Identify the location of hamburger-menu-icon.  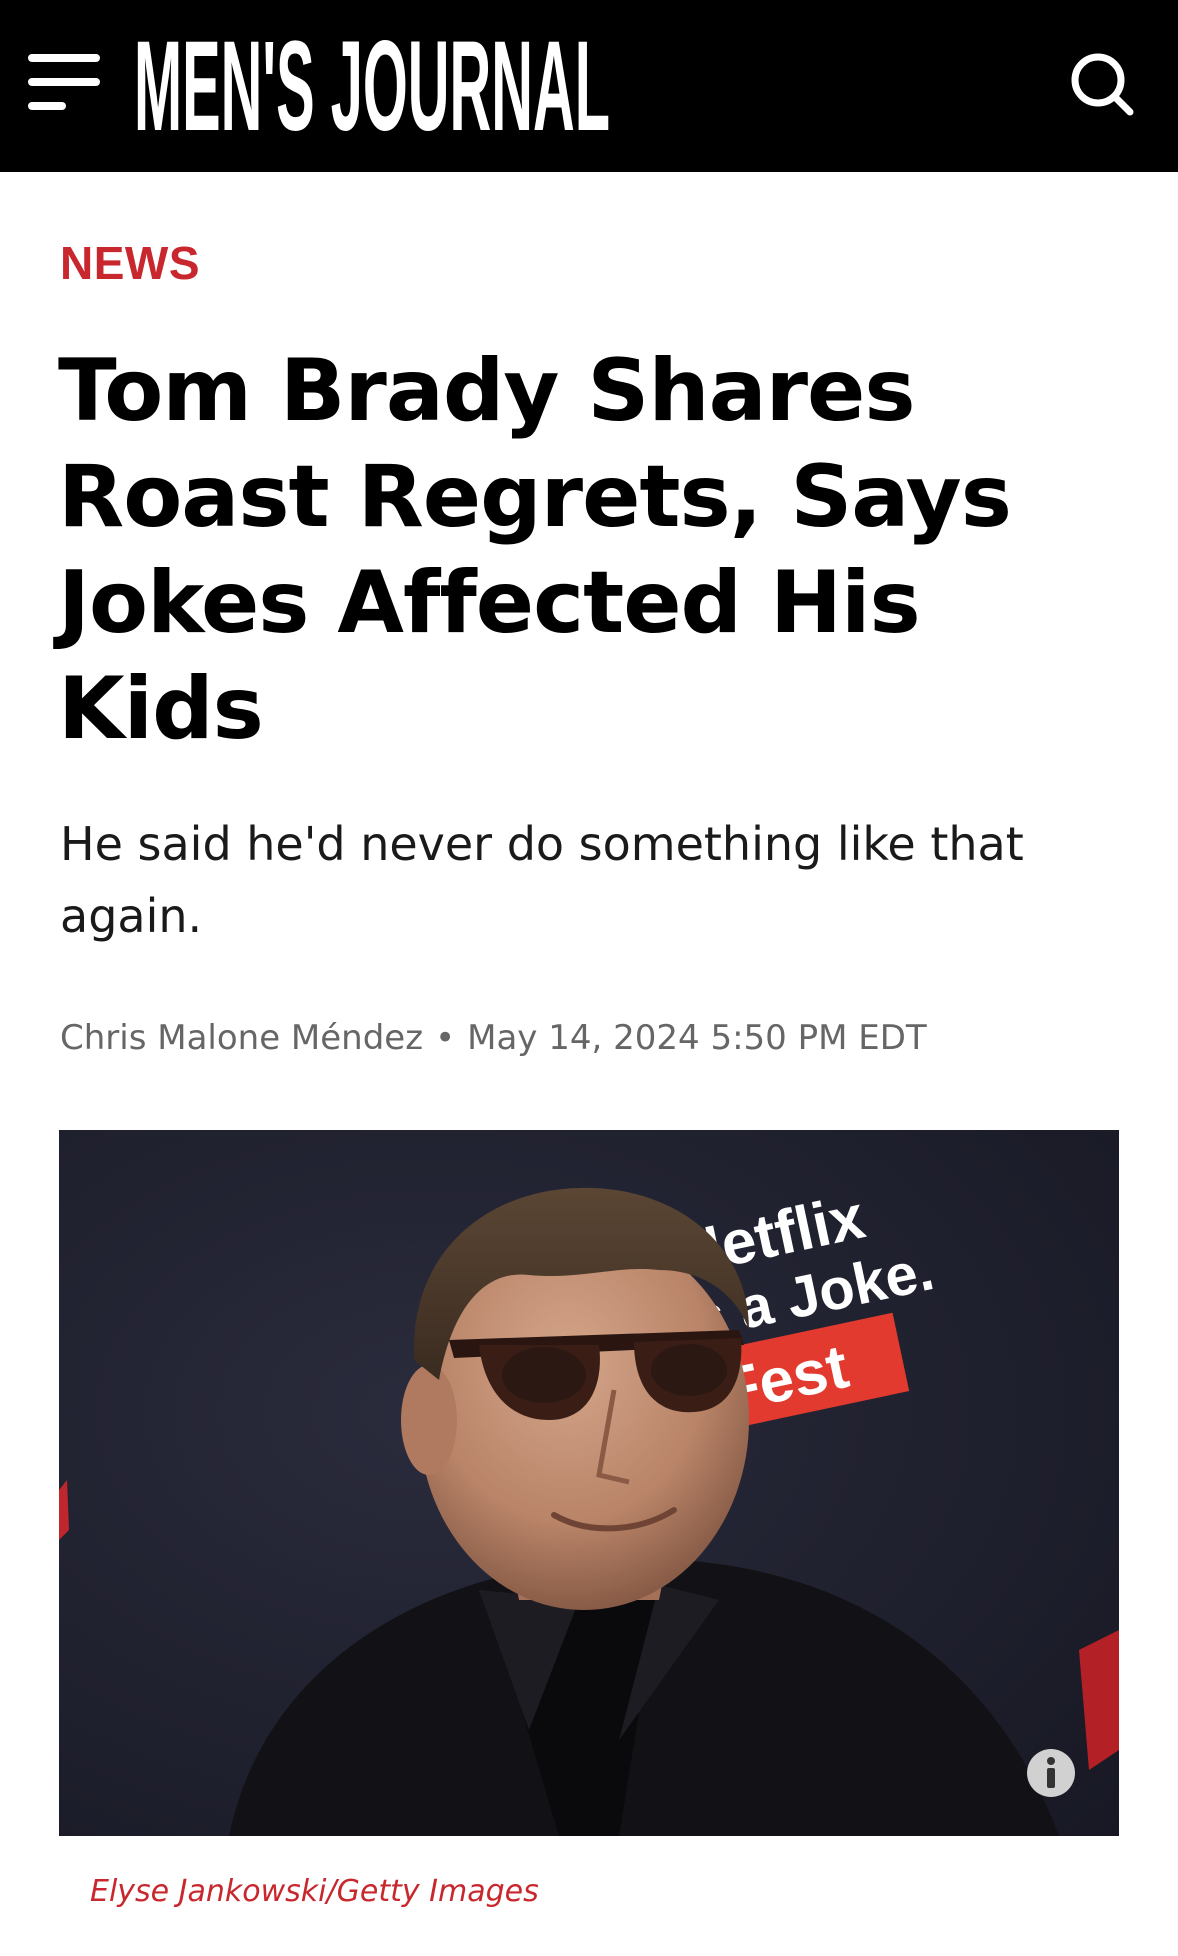
(66, 82).